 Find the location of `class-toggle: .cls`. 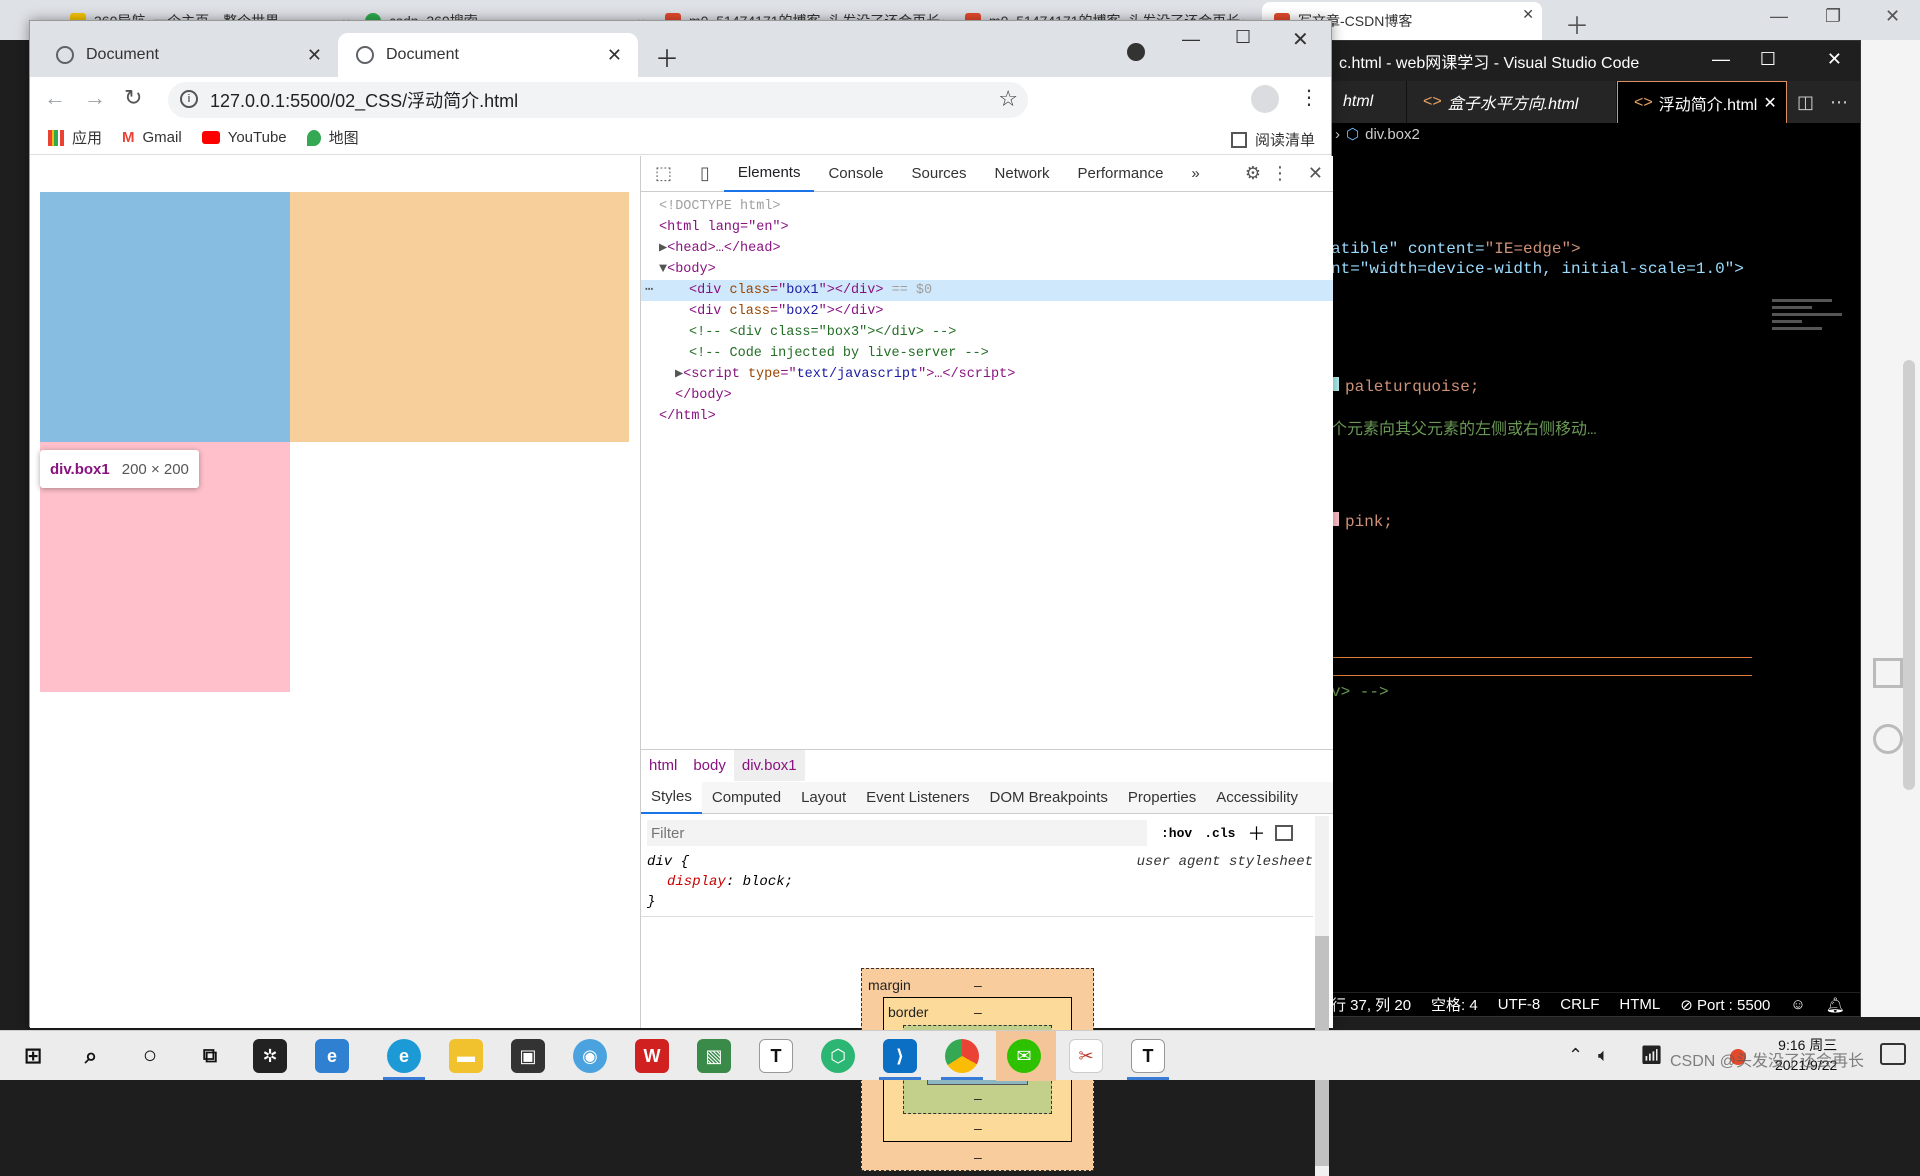

class-toggle: .cls is located at coordinates (1219, 833).